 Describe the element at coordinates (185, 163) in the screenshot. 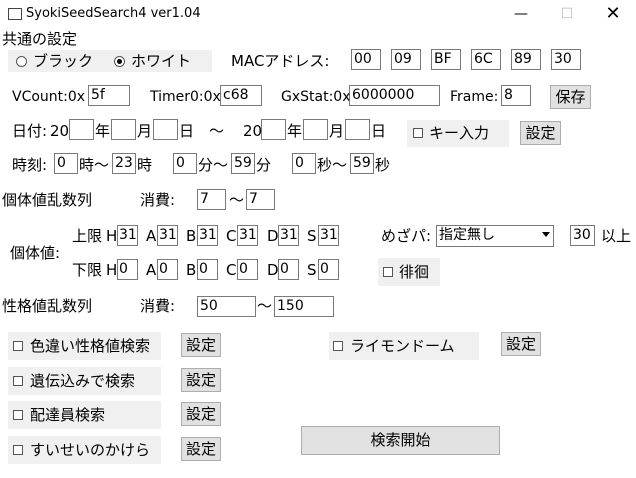

I see `minute-from-field: 0` at that location.